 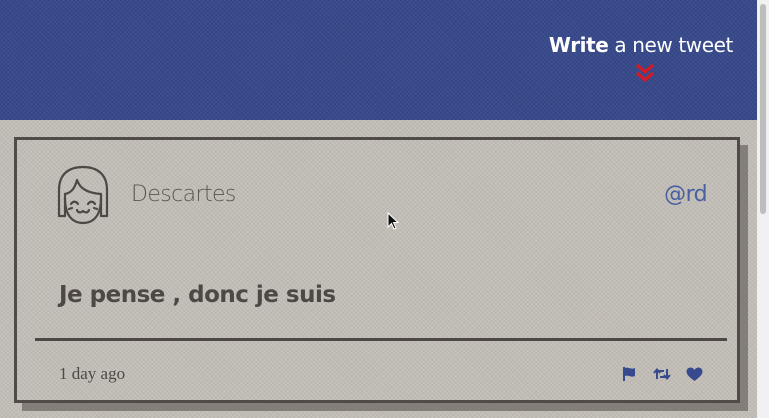 I want to click on flag-icon, so click(x=629, y=374).